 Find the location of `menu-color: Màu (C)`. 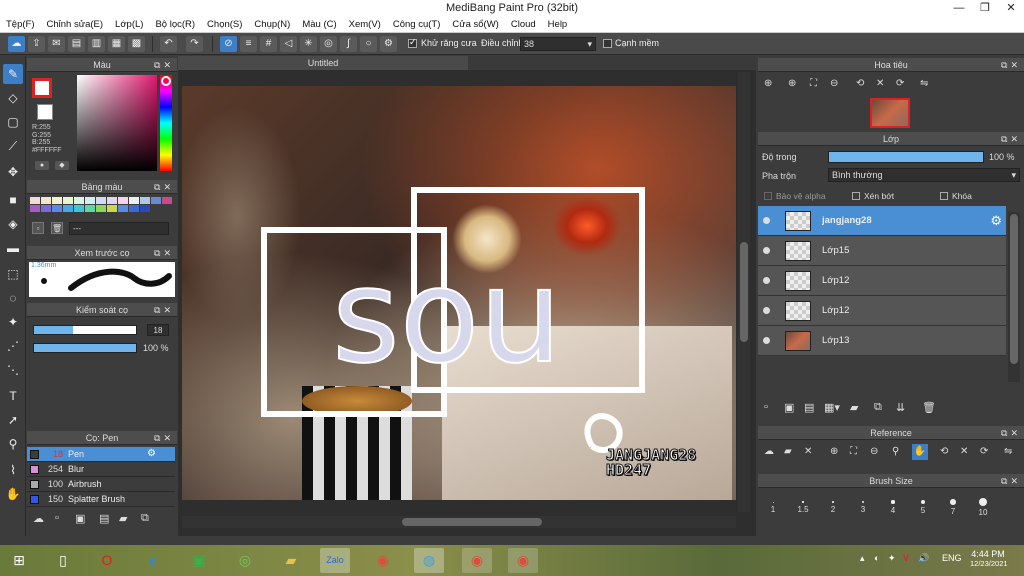

menu-color: Màu (C) is located at coordinates (319, 24).